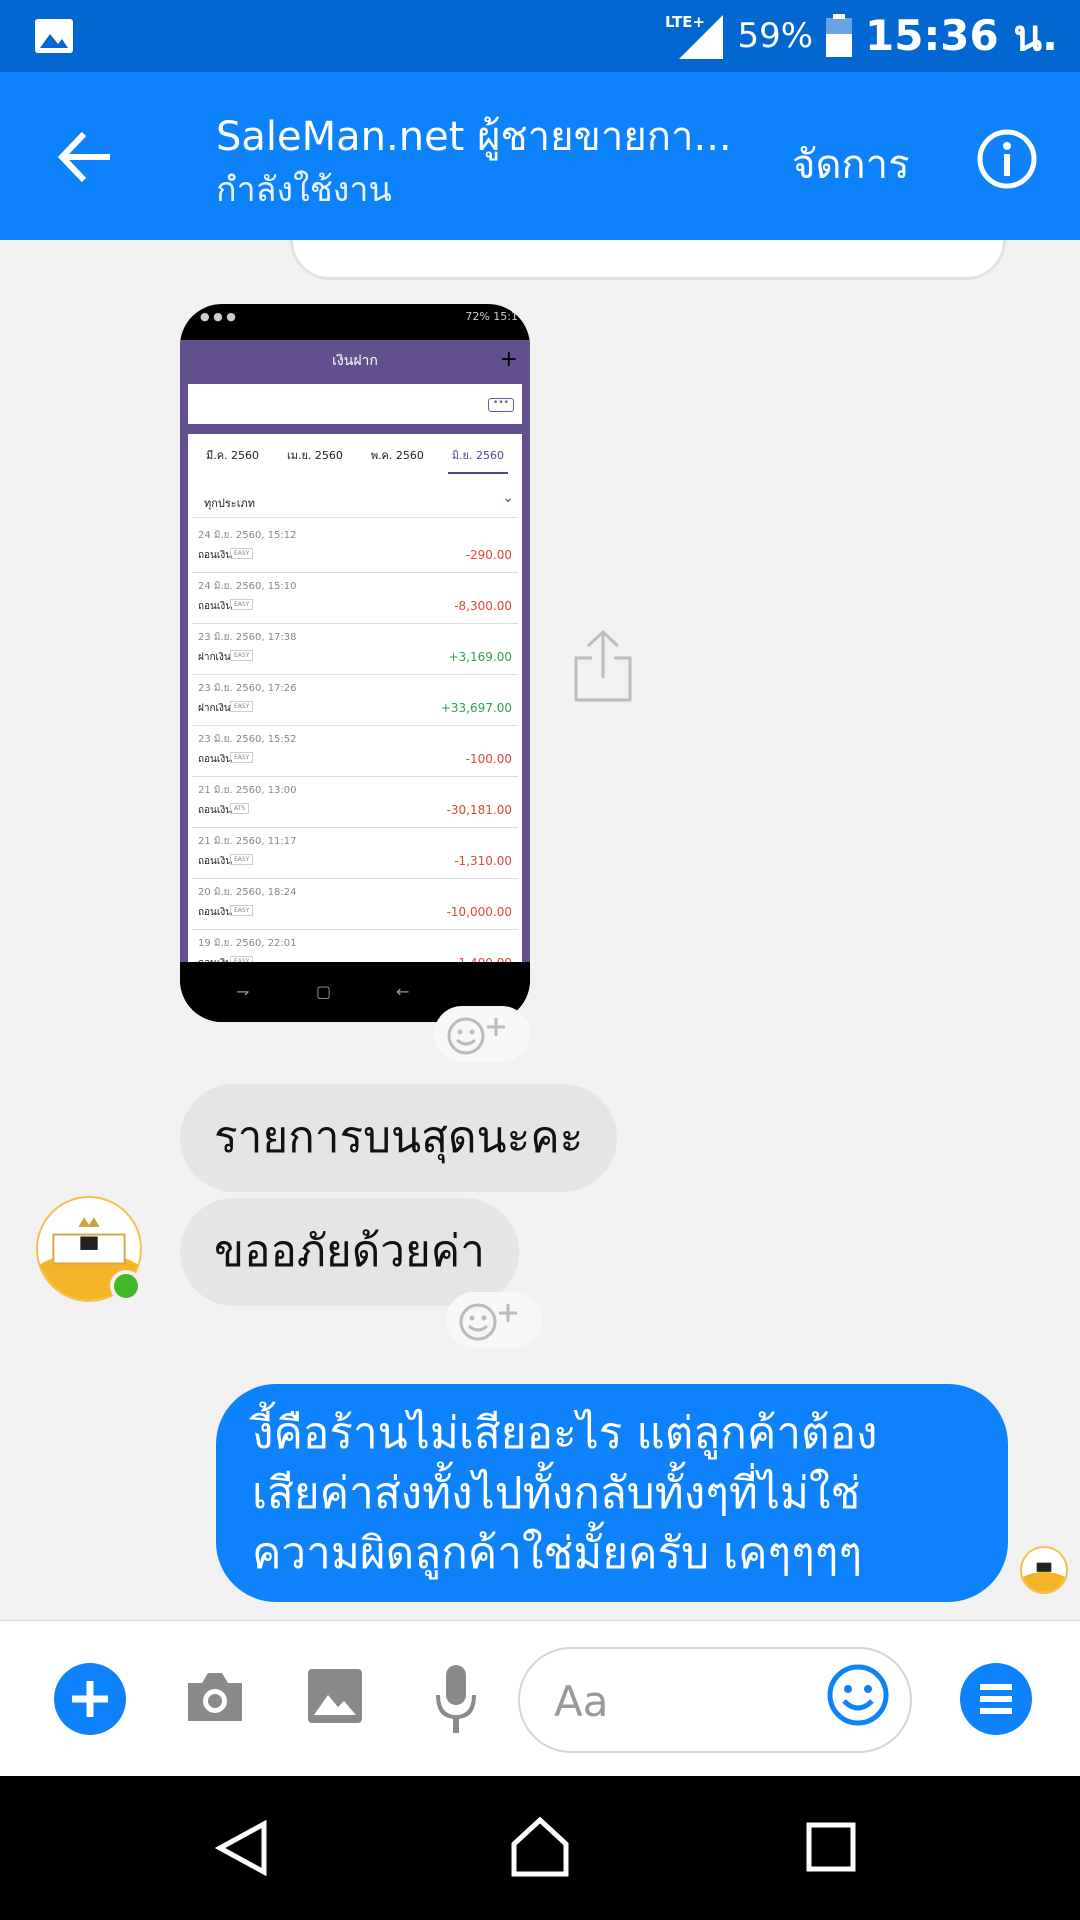  Describe the element at coordinates (399, 1138) in the screenshot. I see `incoming-message: รายการบนสุดนะคะ` at that location.